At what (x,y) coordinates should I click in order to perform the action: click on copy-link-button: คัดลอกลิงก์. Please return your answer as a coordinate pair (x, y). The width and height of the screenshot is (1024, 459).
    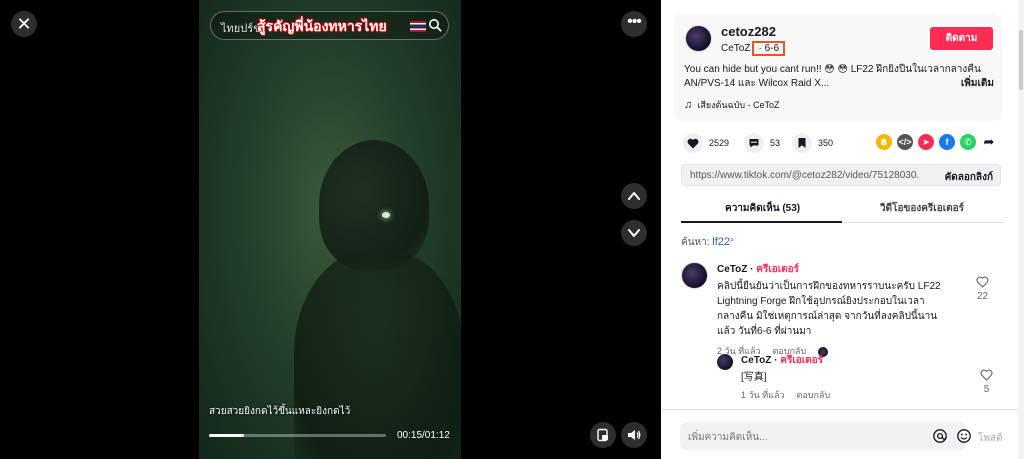
    Looking at the image, I should click on (969, 177).